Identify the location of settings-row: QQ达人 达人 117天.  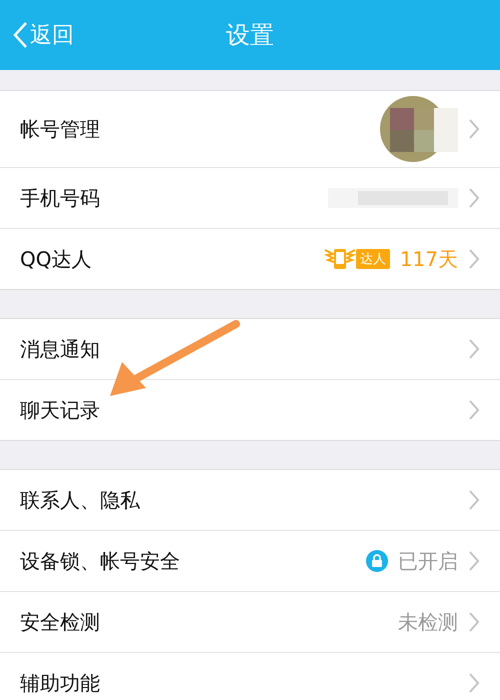
(250, 258).